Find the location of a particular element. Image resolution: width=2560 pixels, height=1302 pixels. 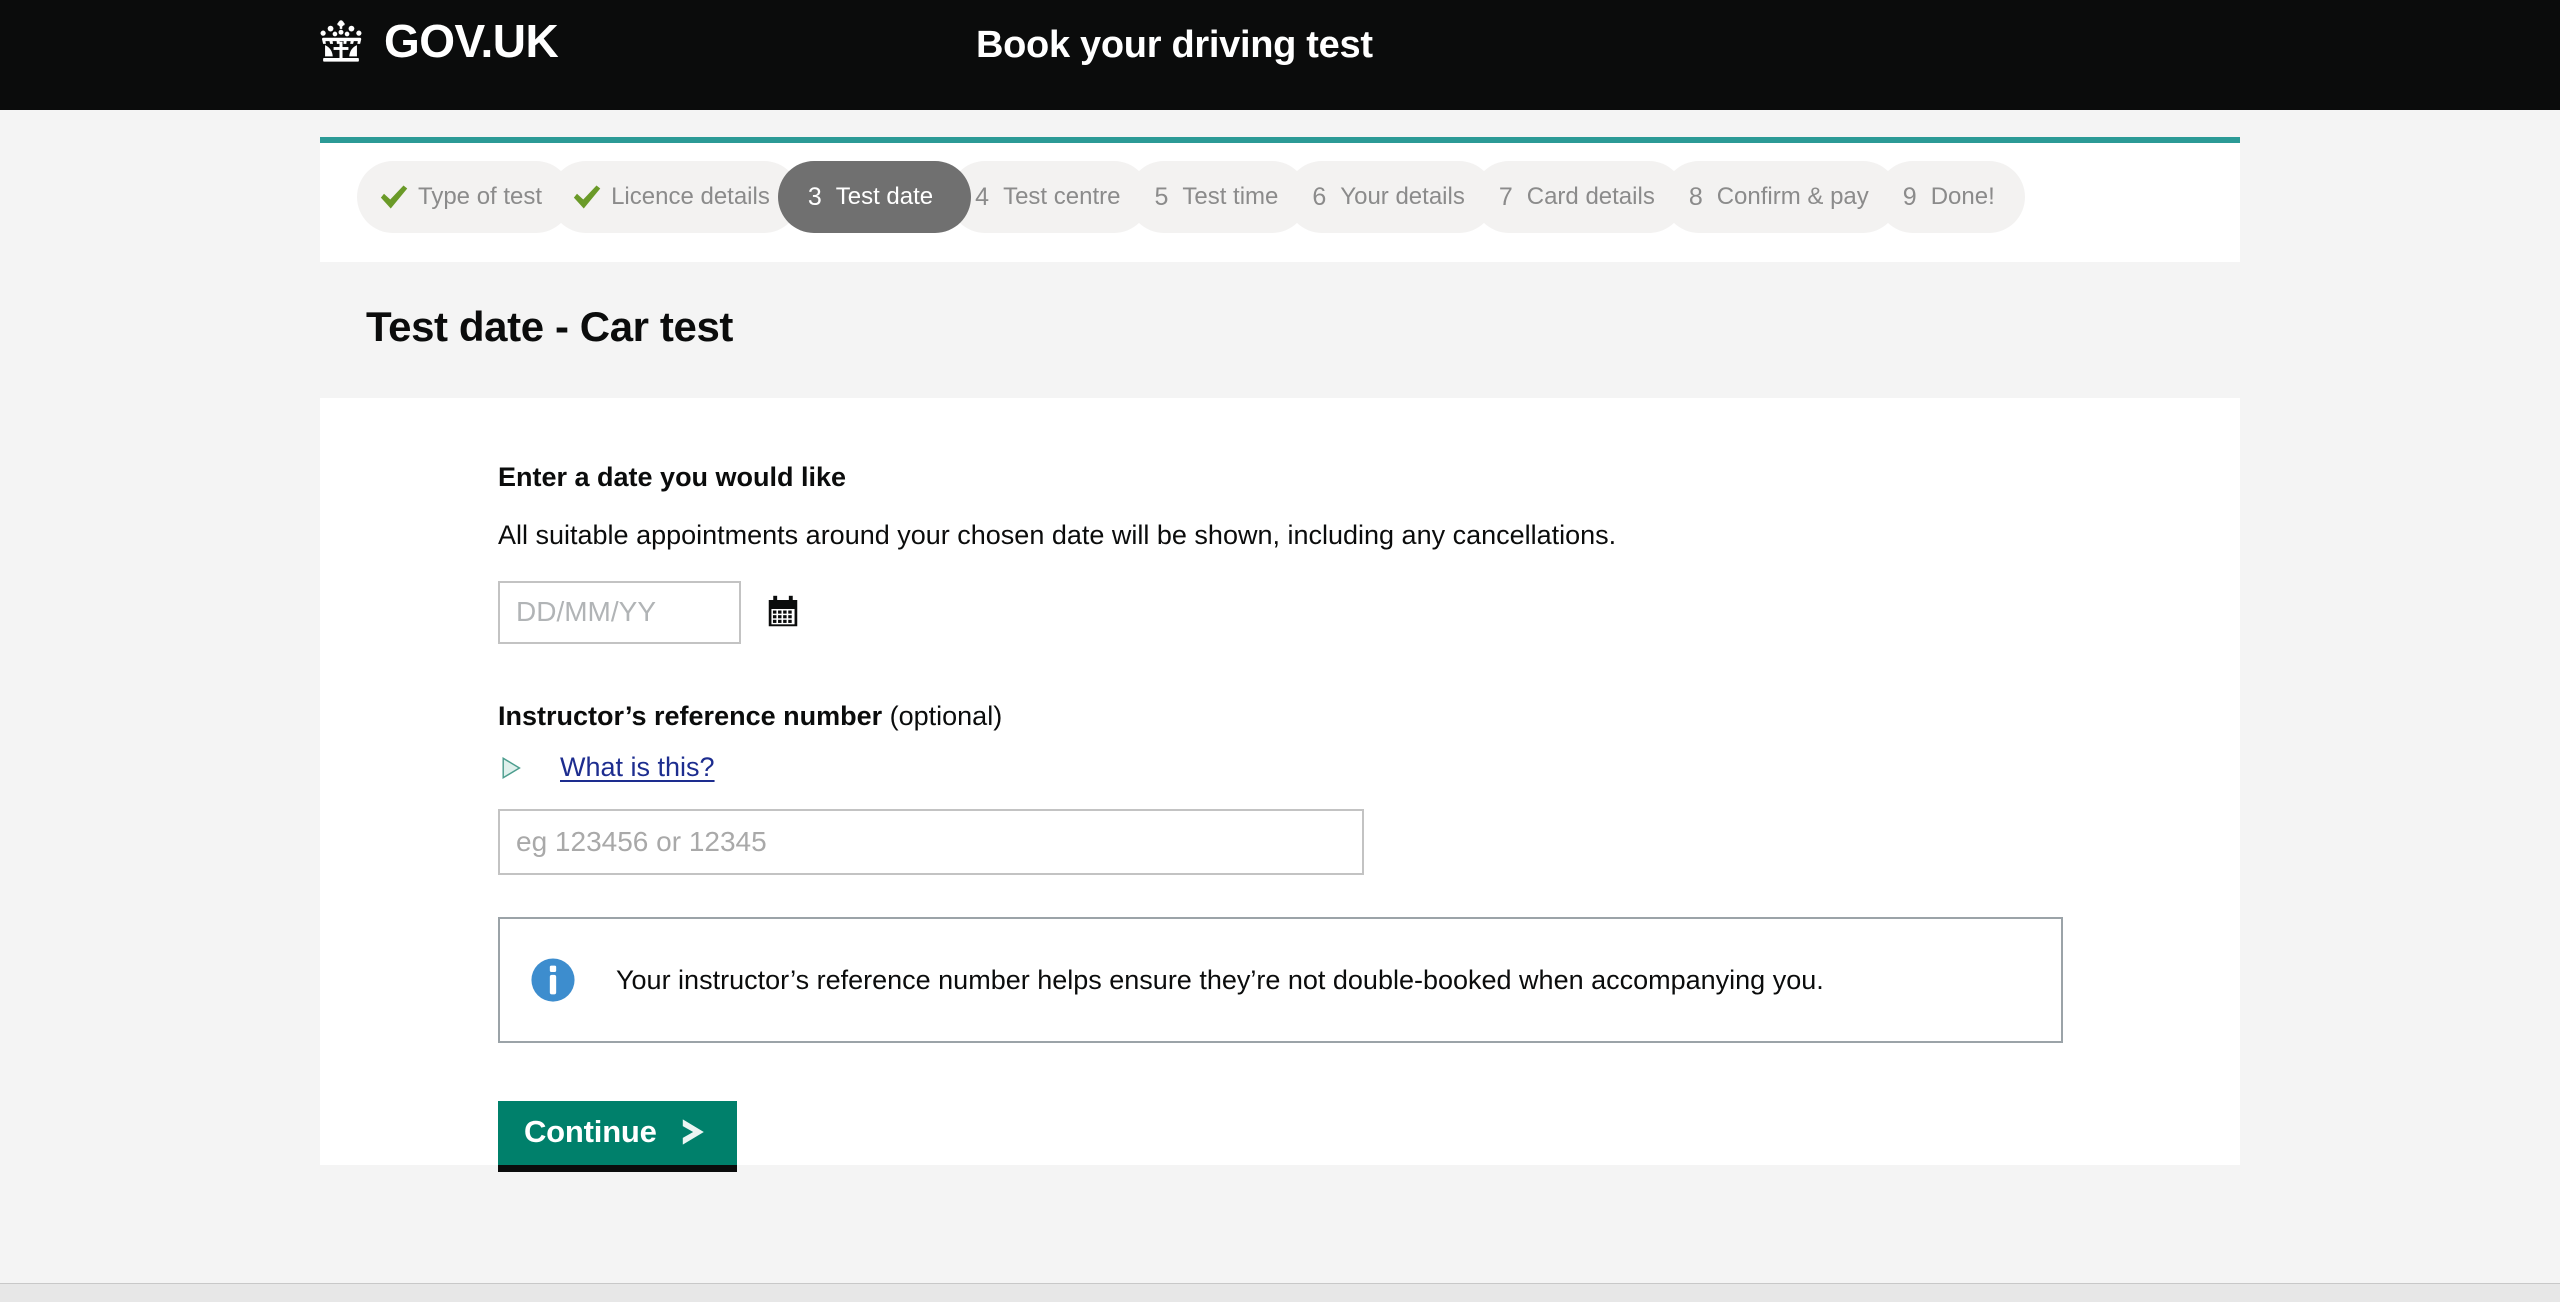

progress-step-your-details: 6 Your details is located at coordinates (1390, 197).